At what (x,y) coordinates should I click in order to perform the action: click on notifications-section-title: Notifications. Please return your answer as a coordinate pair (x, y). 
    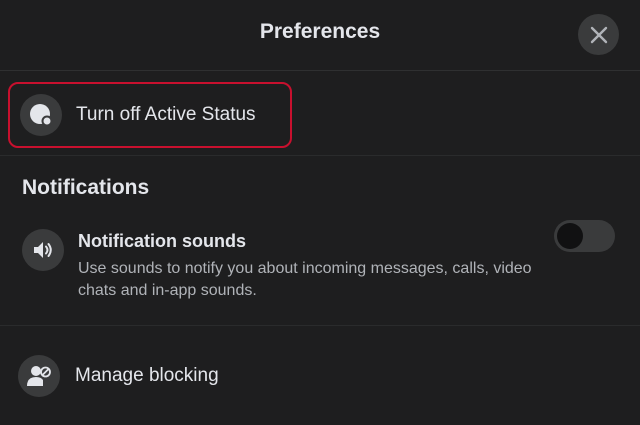
    Looking at the image, I should click on (86, 187).